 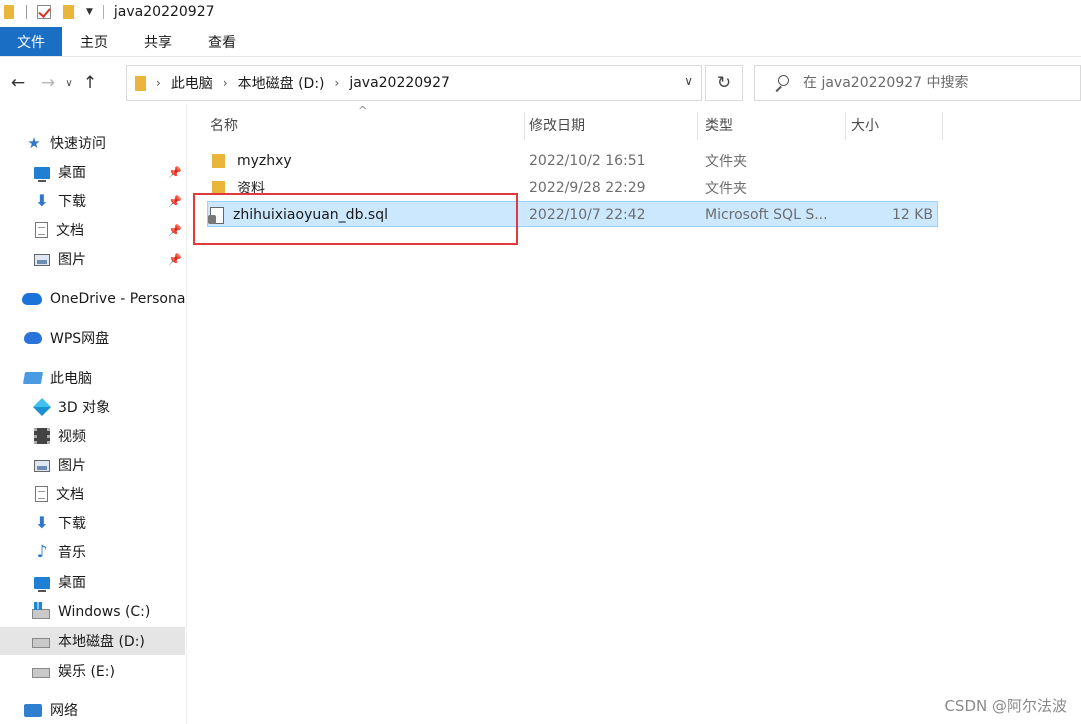 I want to click on properties-check-icon, so click(x=44, y=12).